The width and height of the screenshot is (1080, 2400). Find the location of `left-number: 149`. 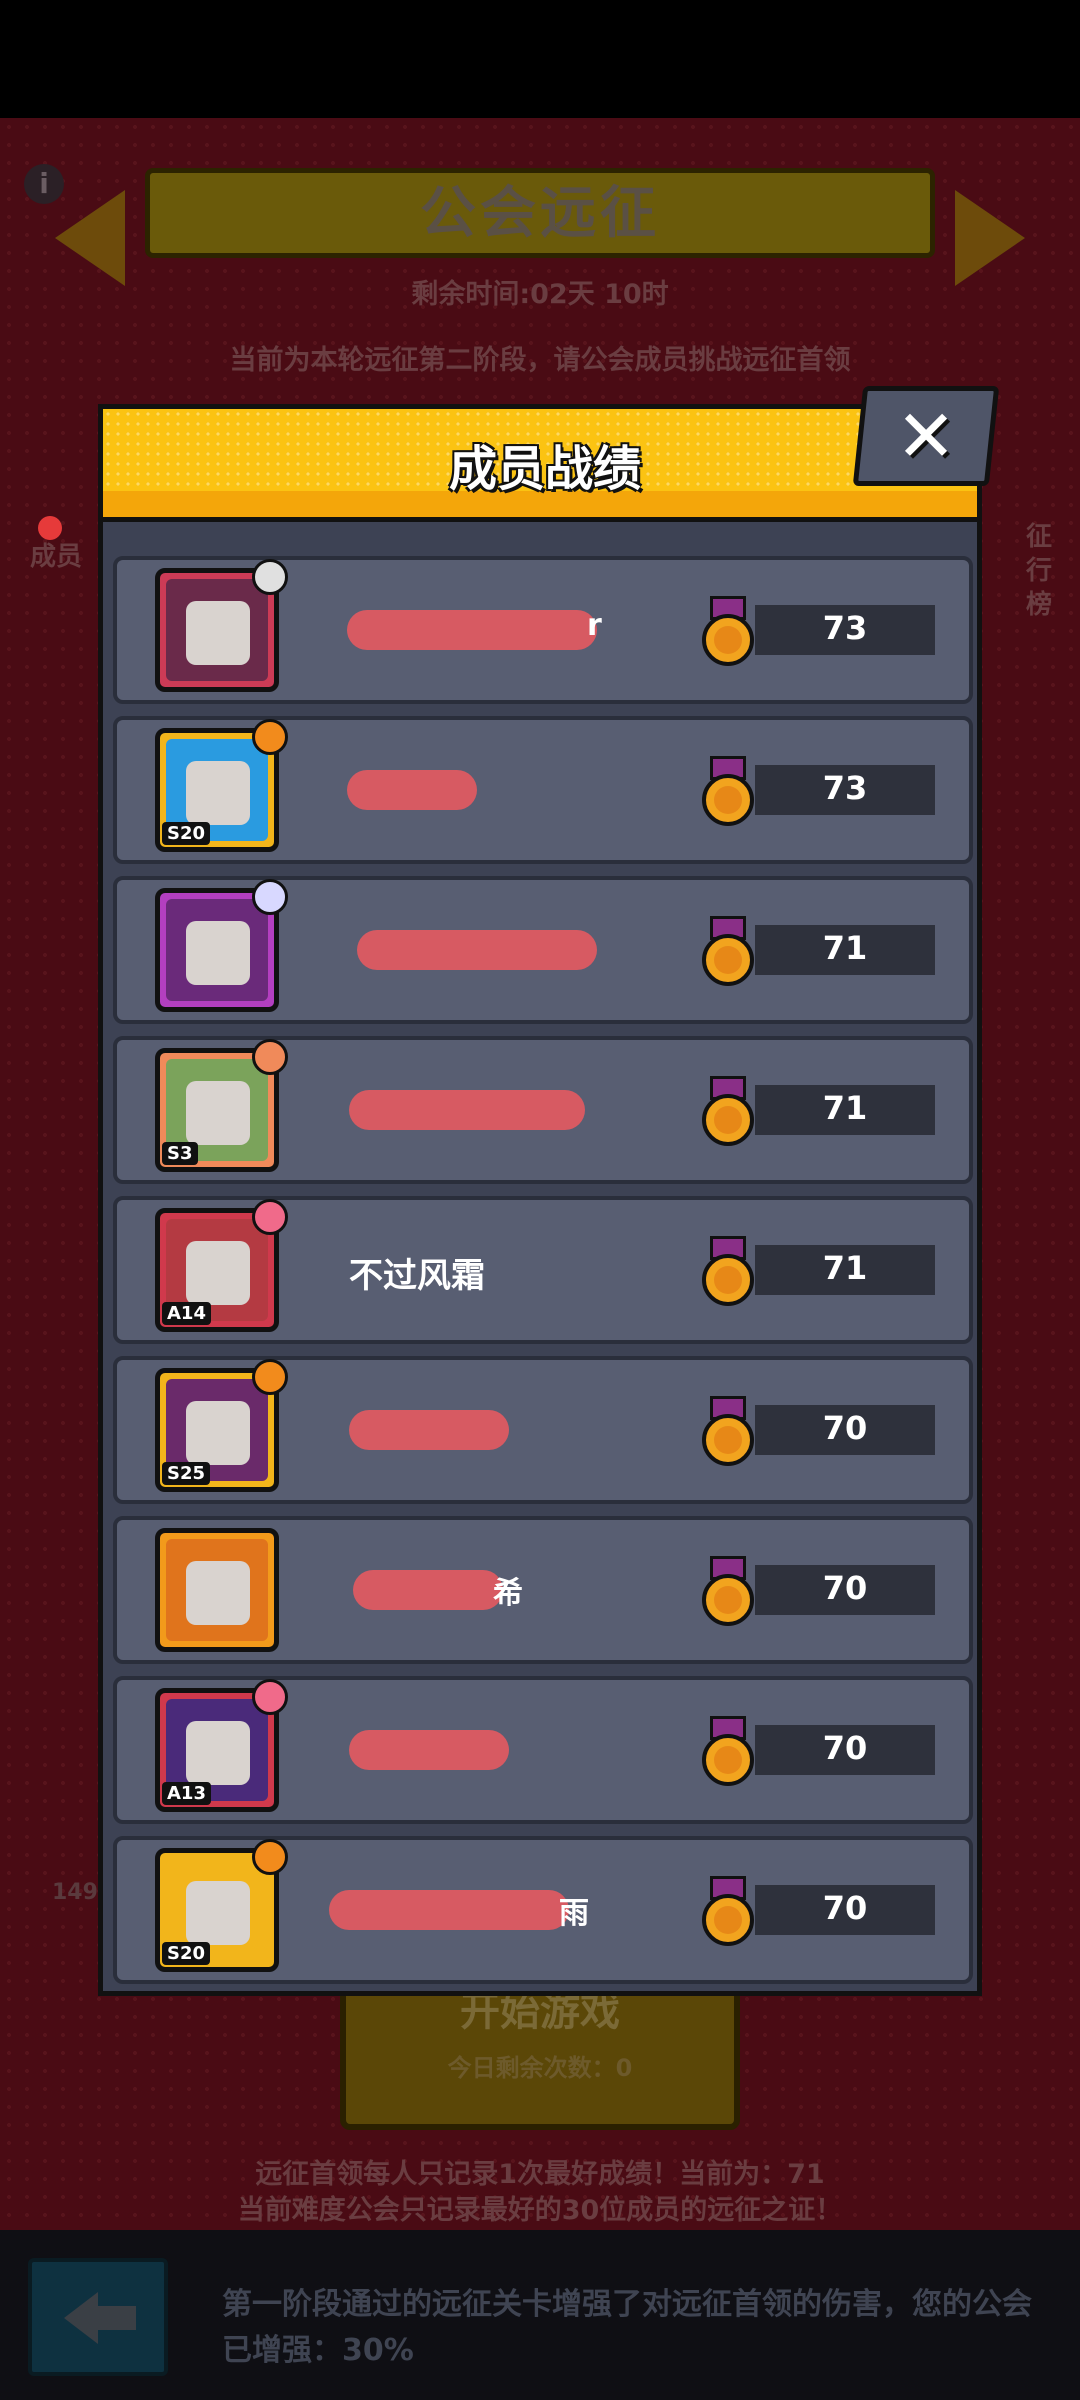

left-number: 149 is located at coordinates (75, 1892).